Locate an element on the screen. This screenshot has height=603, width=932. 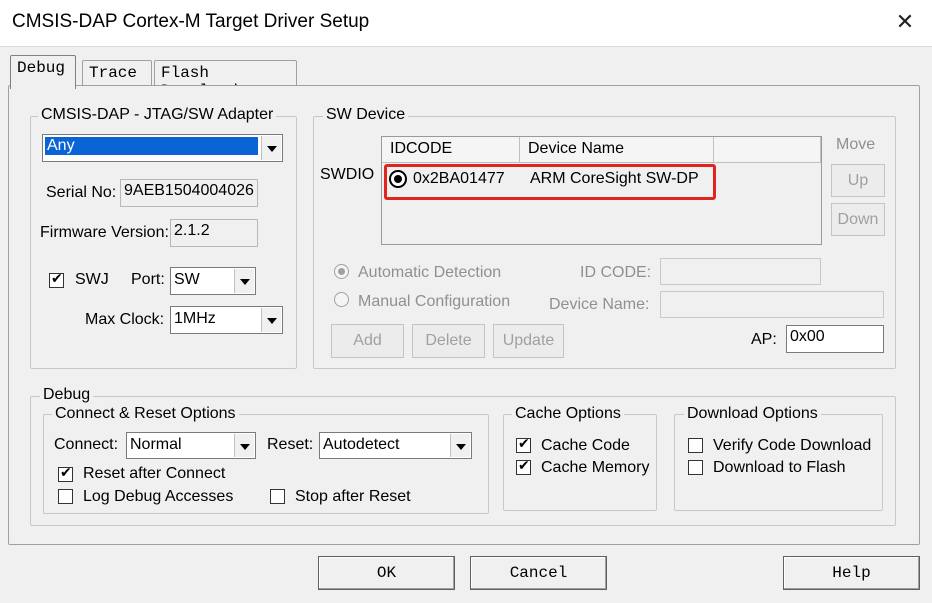
automatic-detection-radio is located at coordinates (341, 271).